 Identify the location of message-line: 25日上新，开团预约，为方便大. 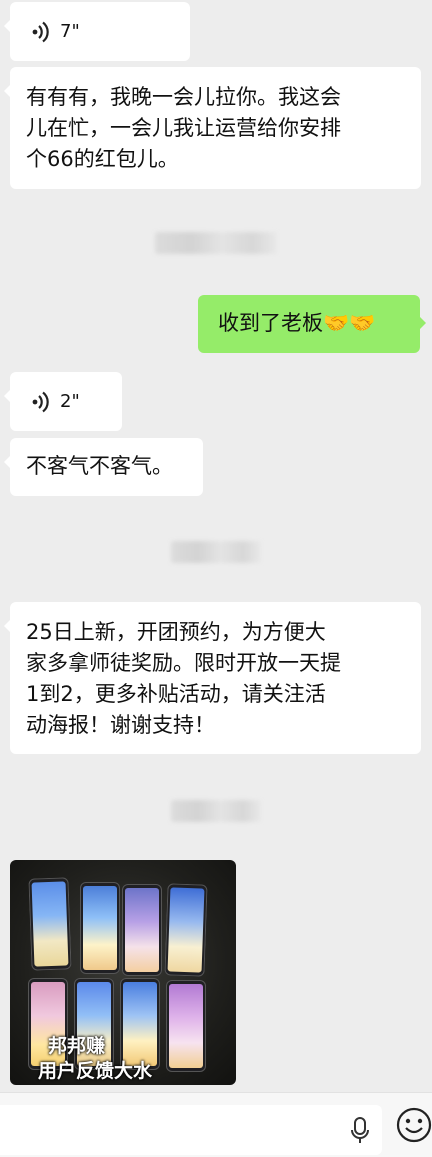
(176, 632).